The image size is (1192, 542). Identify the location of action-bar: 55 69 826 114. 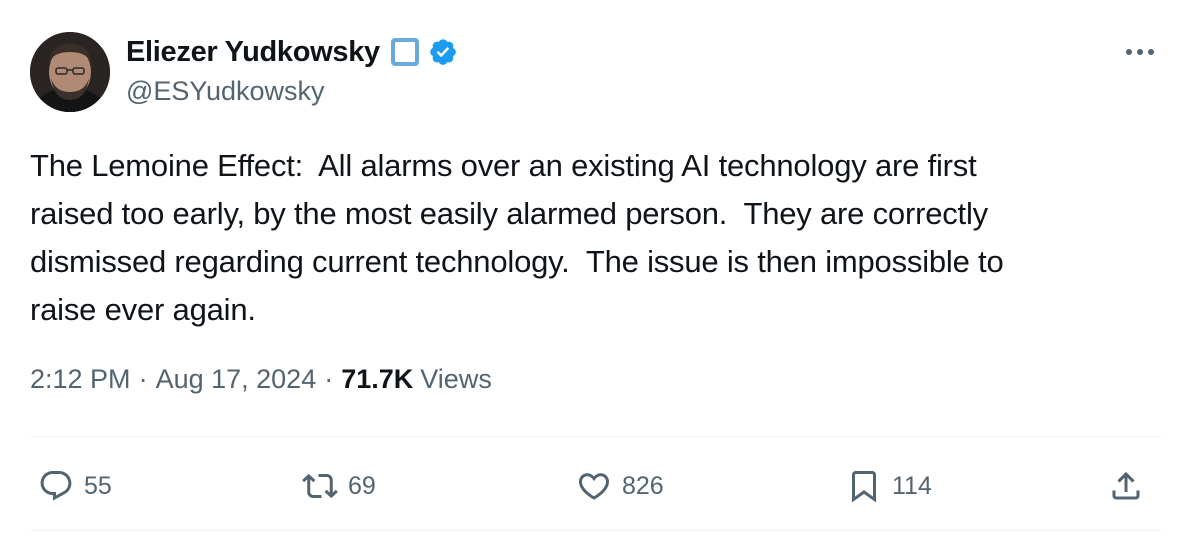
(596, 486).